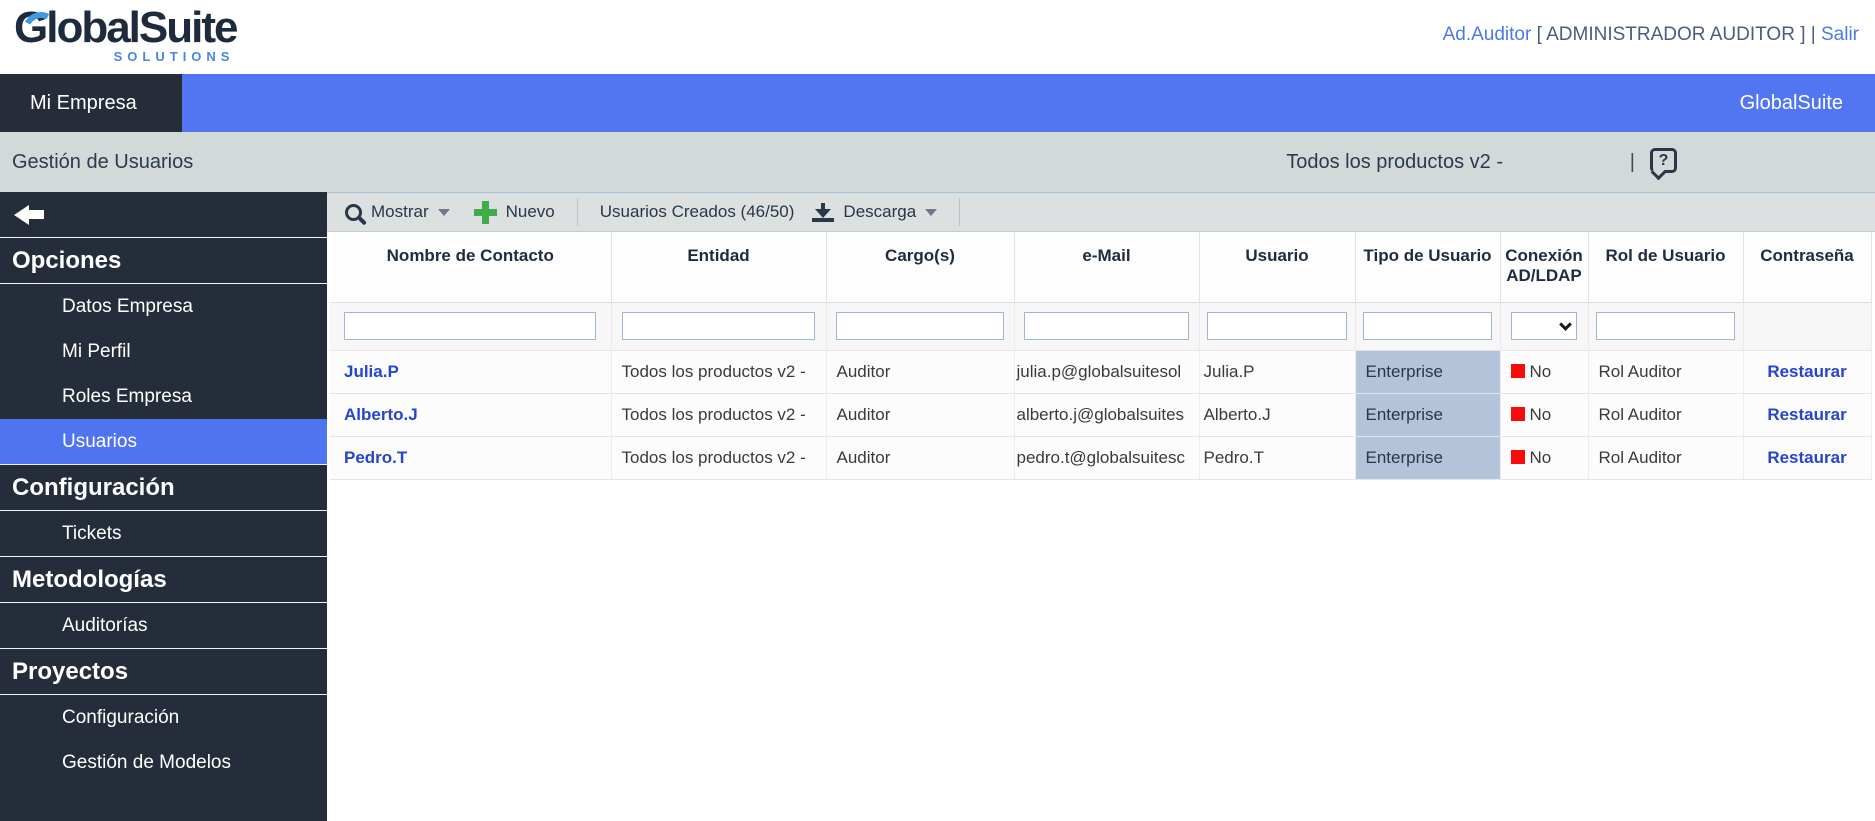  Describe the element at coordinates (471, 267) in the screenshot. I see `col-nombre-contacto: Nombre de Contacto` at that location.